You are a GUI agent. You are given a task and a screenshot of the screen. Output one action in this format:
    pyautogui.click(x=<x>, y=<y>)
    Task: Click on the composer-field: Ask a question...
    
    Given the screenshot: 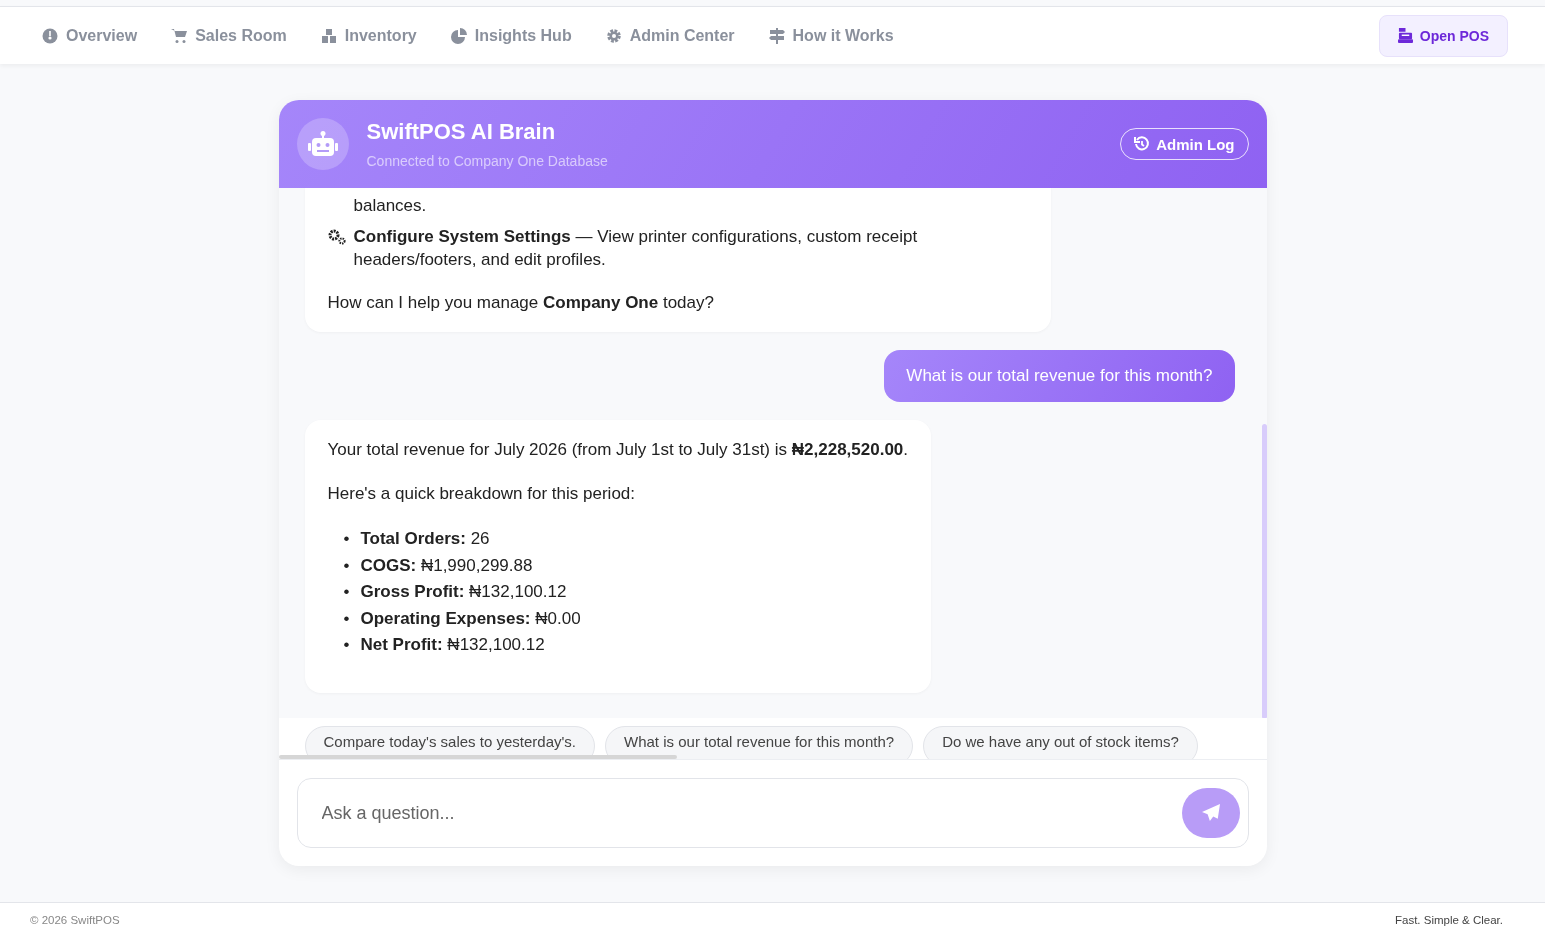 What is the action you would take?
    pyautogui.click(x=772, y=813)
    